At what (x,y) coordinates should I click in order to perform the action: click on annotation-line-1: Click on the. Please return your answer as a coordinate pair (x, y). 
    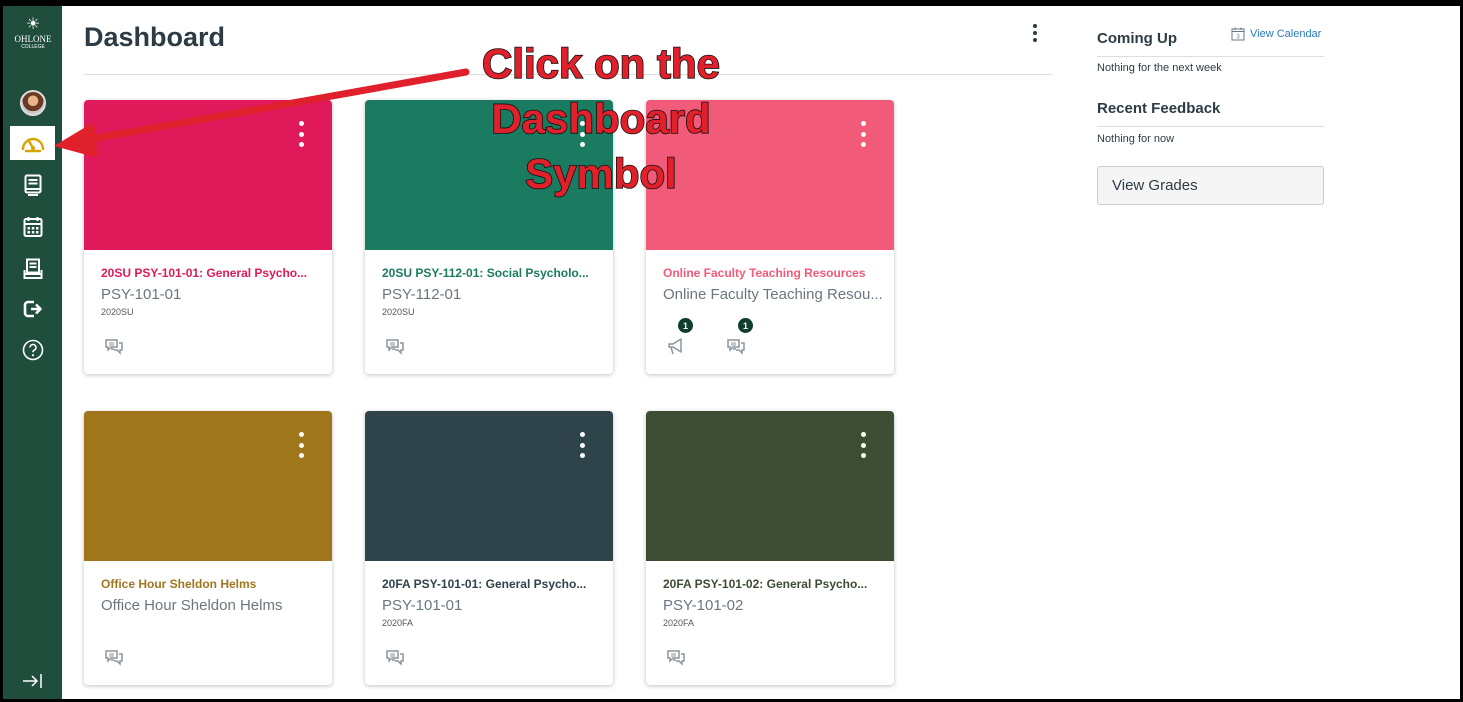
    Looking at the image, I should click on (601, 63).